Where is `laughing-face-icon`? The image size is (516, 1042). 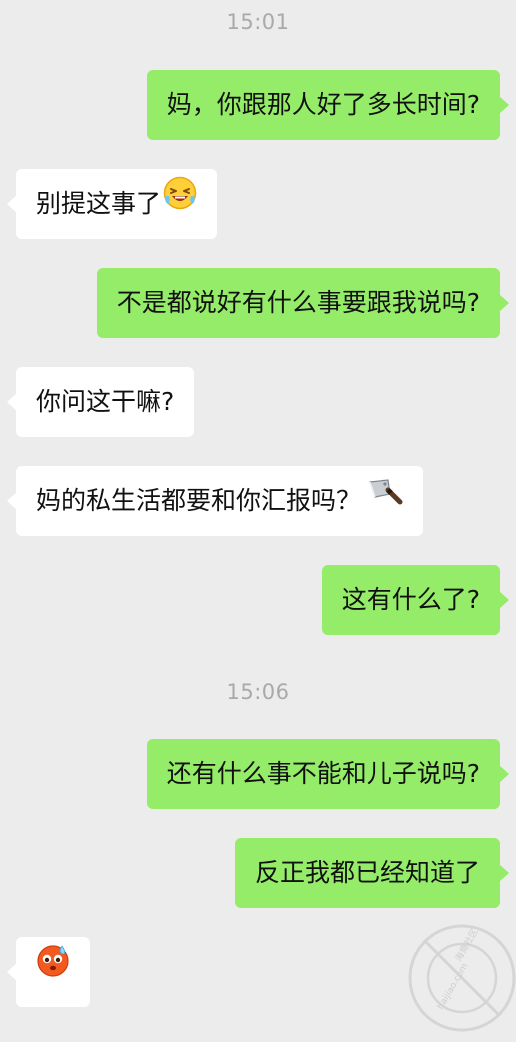 laughing-face-icon is located at coordinates (180, 202).